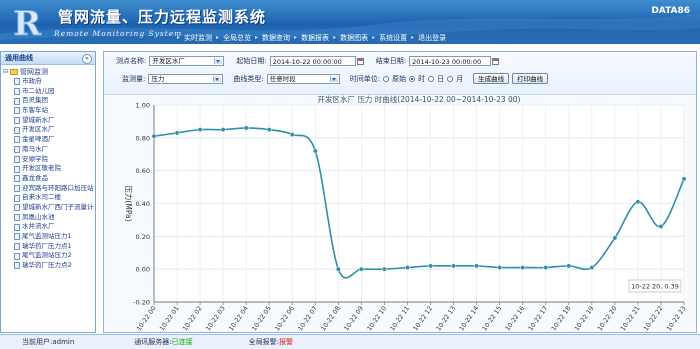  Describe the element at coordinates (251, 61) in the screenshot. I see `start-date-label: 起始日期:` at that location.